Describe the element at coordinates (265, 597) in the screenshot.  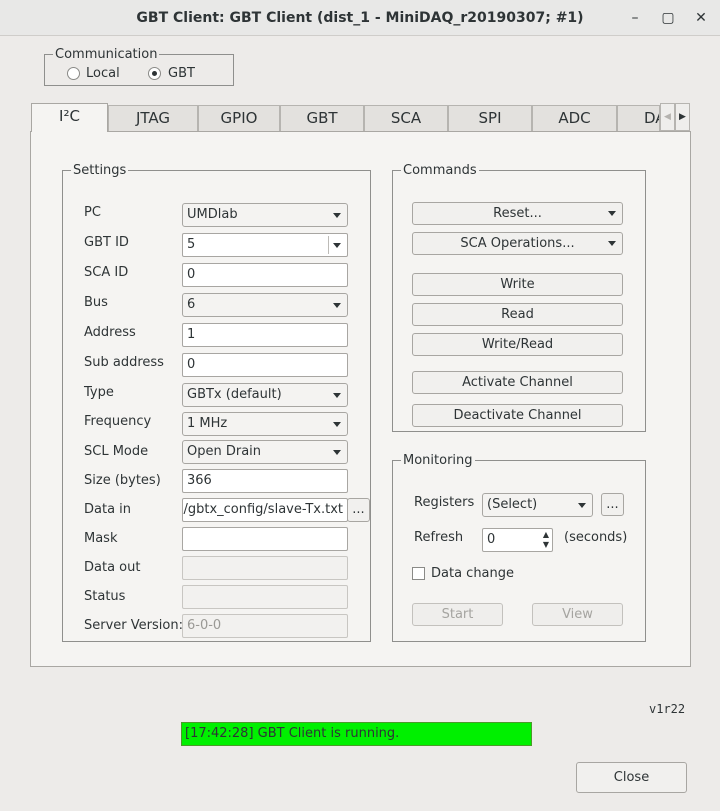
I see `status-field` at that location.